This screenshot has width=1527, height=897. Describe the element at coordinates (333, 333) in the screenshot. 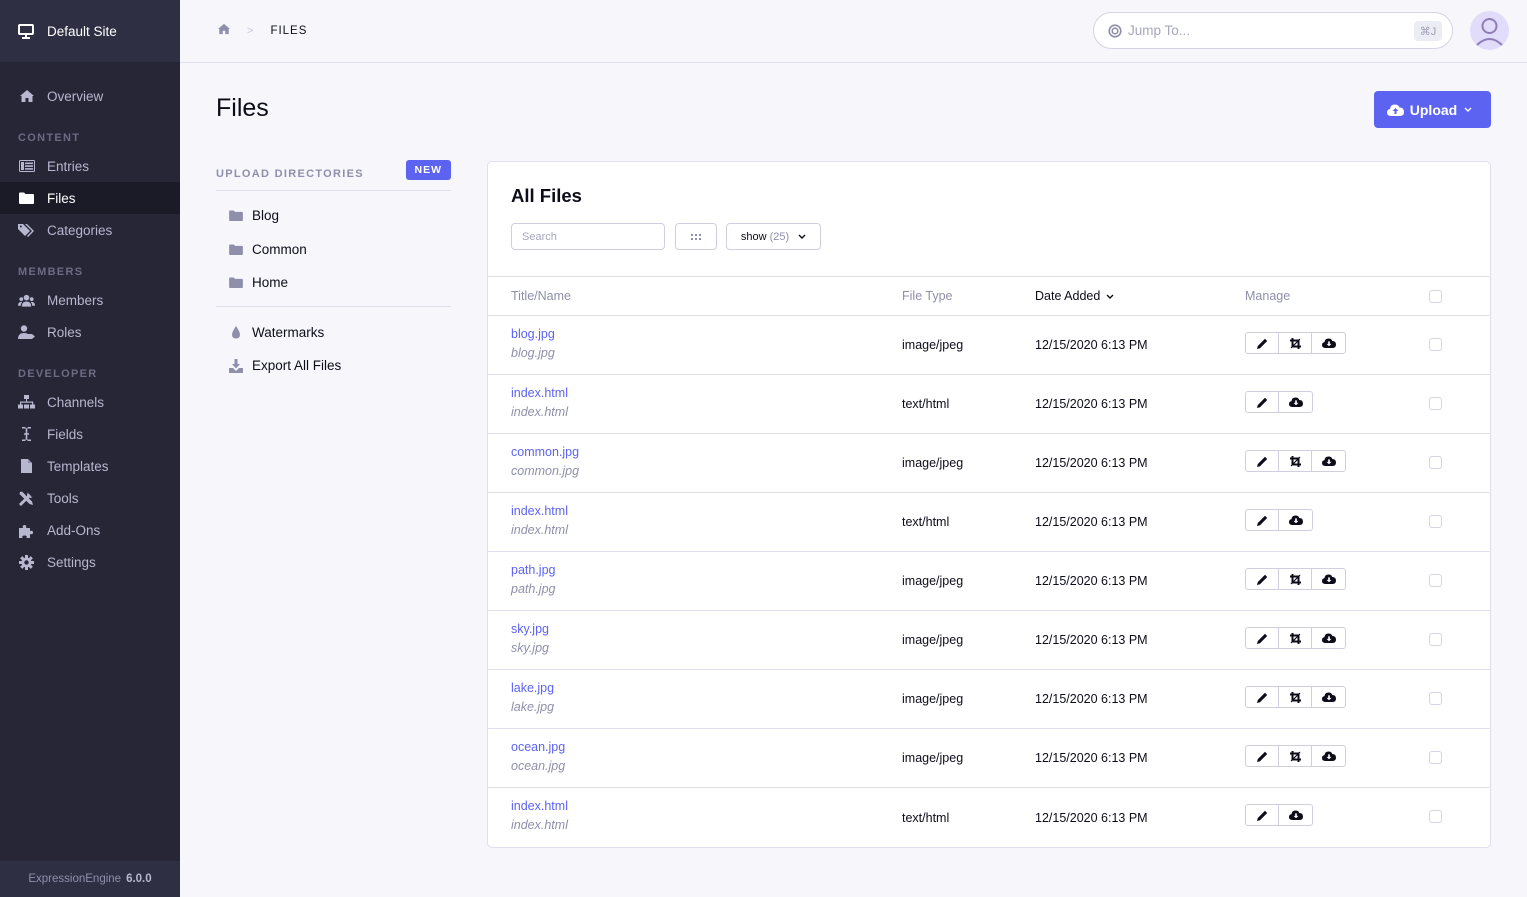

I see `watermarks-link: Watermarks` at that location.